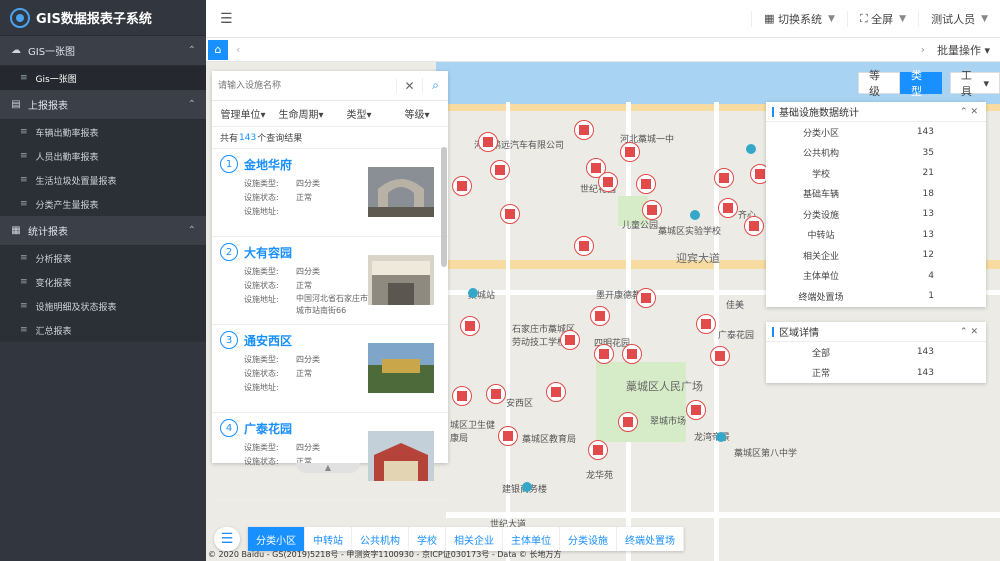  I want to click on sidebar-group-report: ▤ 上报报表 ⌃, so click(103, 105).